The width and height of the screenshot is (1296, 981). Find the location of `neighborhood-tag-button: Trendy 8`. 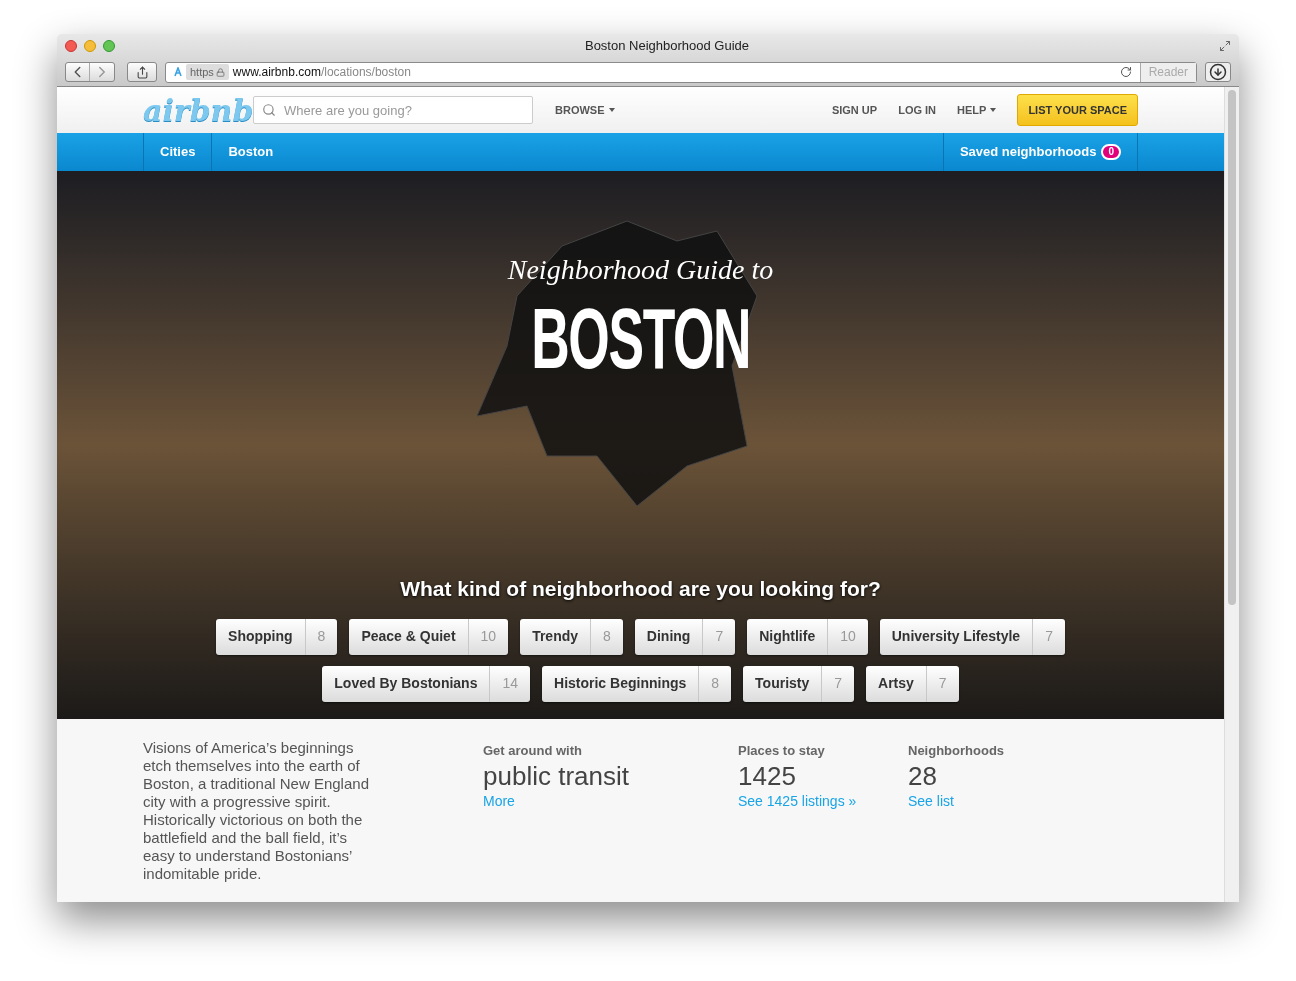

neighborhood-tag-button: Trendy 8 is located at coordinates (571, 636).